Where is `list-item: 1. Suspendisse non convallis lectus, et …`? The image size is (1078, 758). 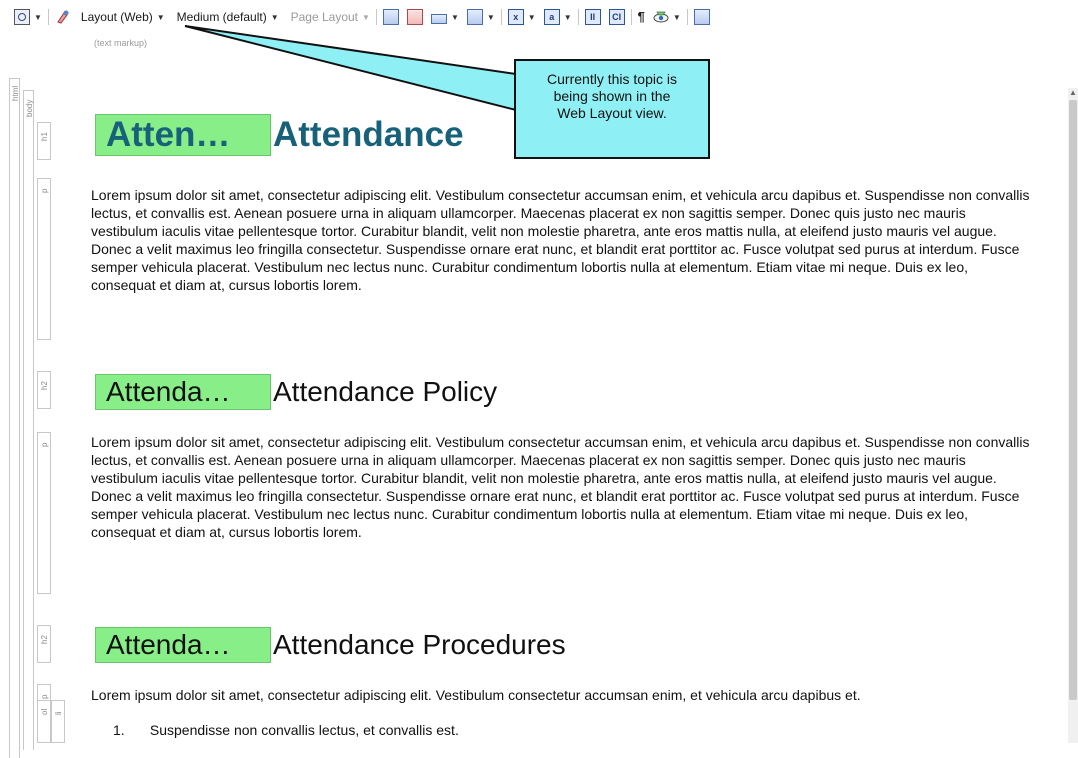 list-item: 1. Suspendisse non convallis lectus, et … is located at coordinates (275, 730).